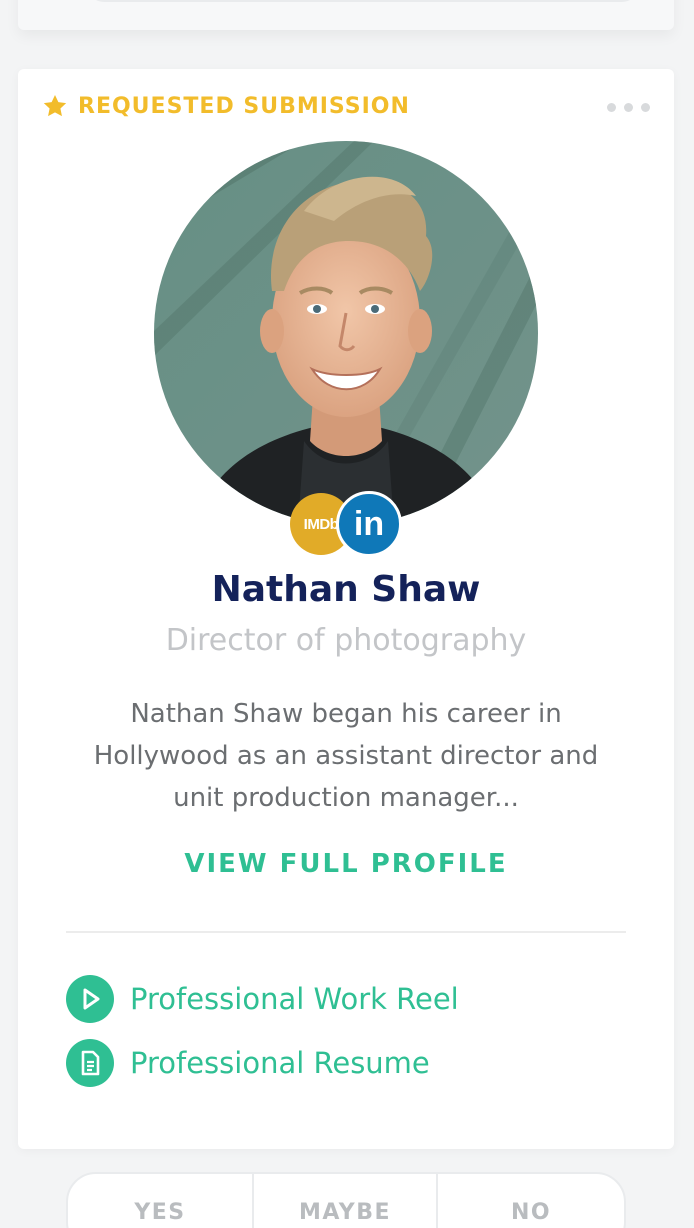 The height and width of the screenshot is (1228, 694). What do you see at coordinates (90, 999) in the screenshot?
I see `play-icon` at bounding box center [90, 999].